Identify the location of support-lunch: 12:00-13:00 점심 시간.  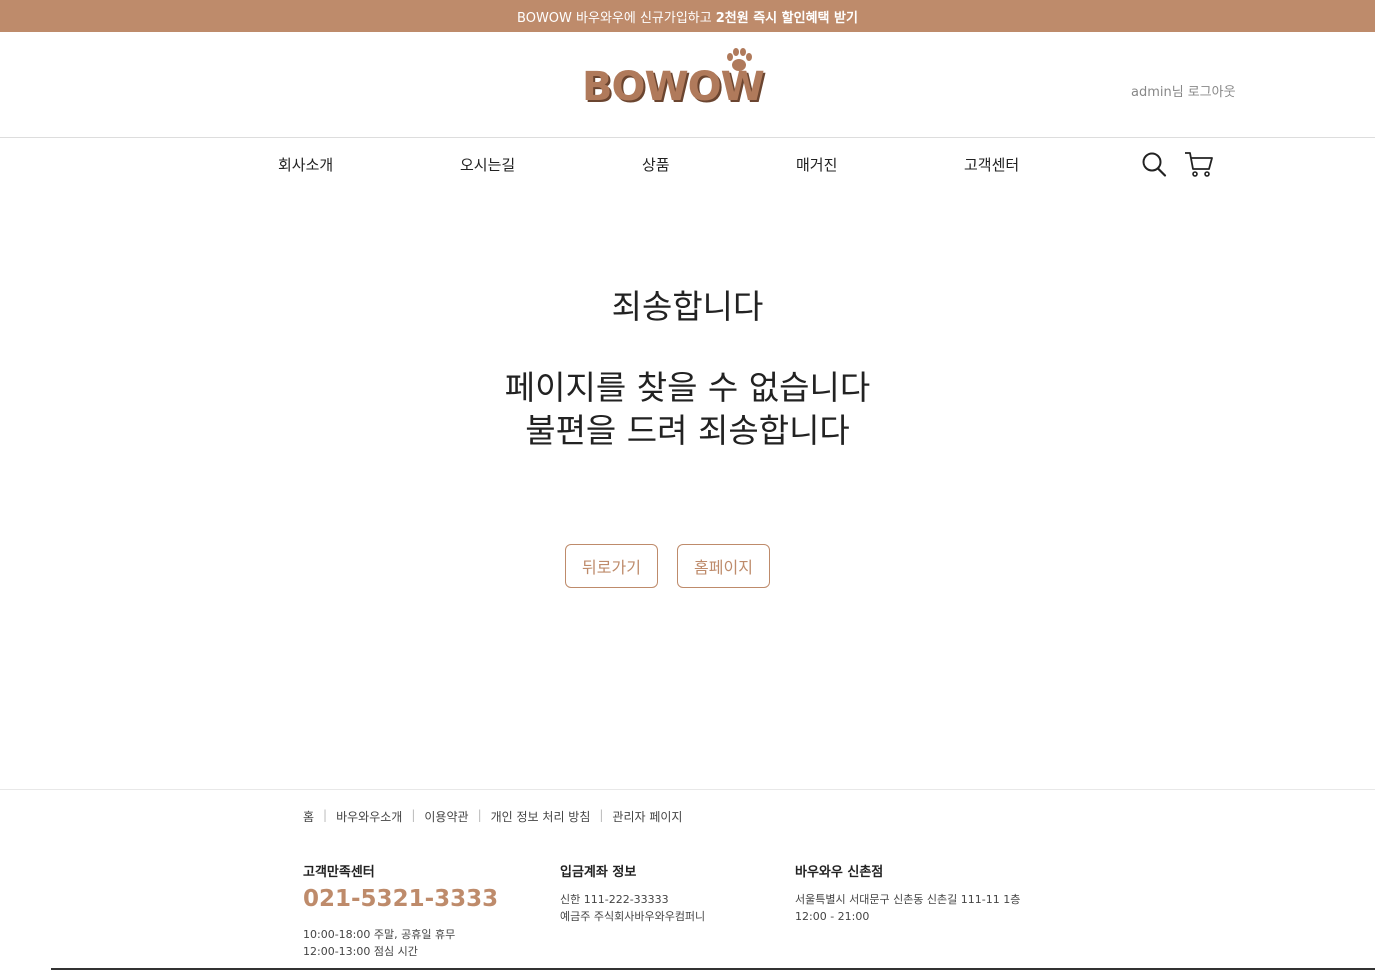
(360, 951).